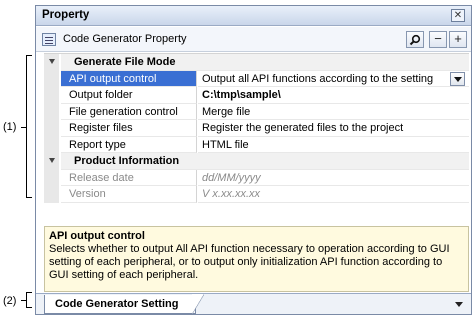 This screenshot has height=319, width=476. Describe the element at coordinates (129, 177) in the screenshot. I see `property-name: Release date` at that location.